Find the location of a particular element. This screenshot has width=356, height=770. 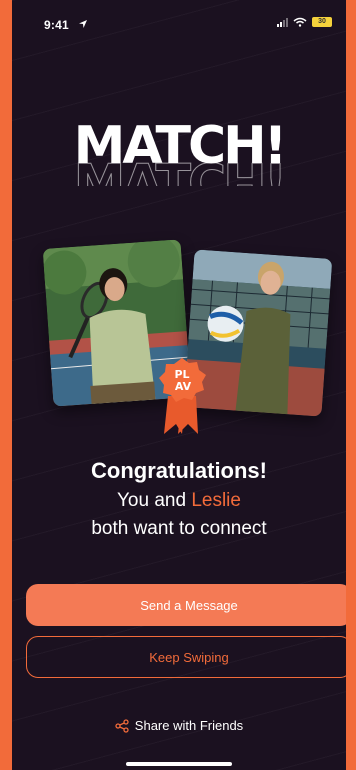

share-label: Share with Friends is located at coordinates (189, 725).